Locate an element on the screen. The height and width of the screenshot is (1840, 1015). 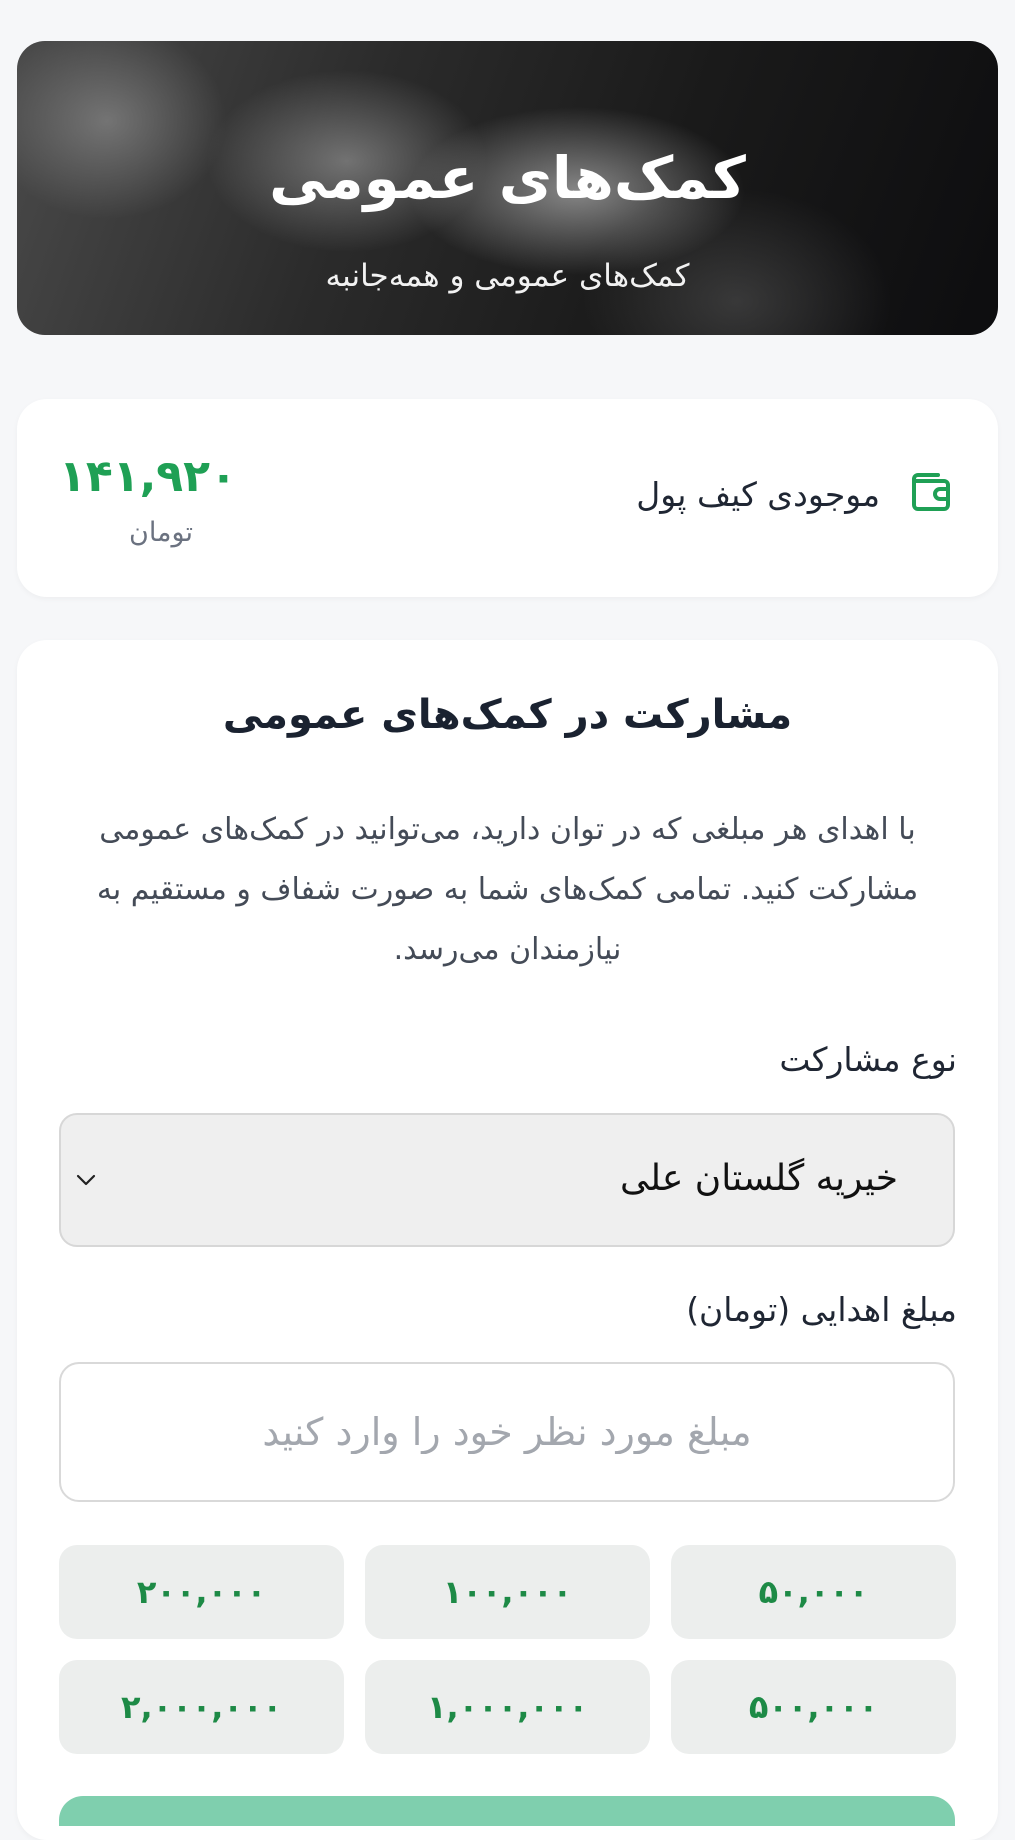
donation-amount-label: مبلغ اهدایی (تومان) is located at coordinates (821, 1309).